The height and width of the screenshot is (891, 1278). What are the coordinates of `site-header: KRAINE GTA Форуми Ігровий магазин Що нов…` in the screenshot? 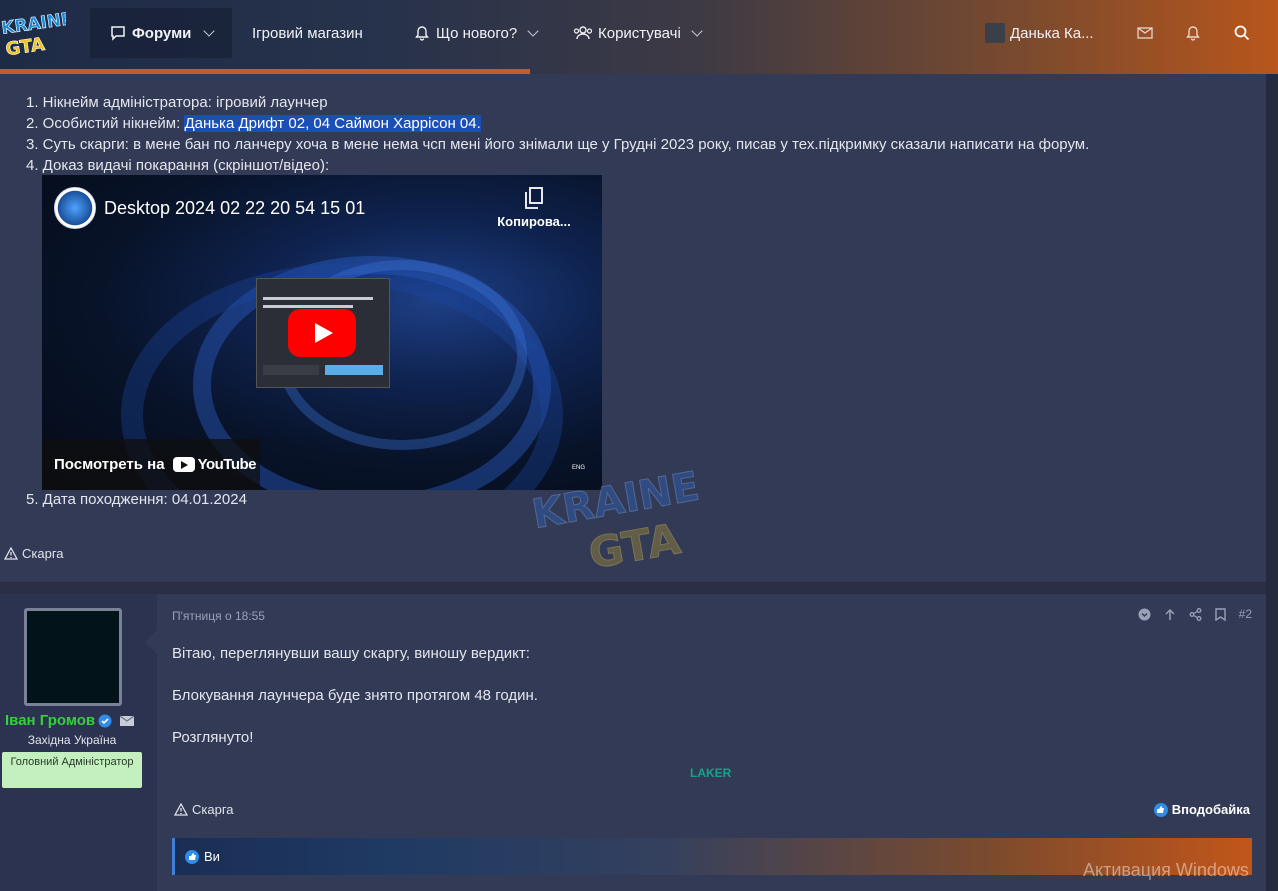 It's located at (639, 37).